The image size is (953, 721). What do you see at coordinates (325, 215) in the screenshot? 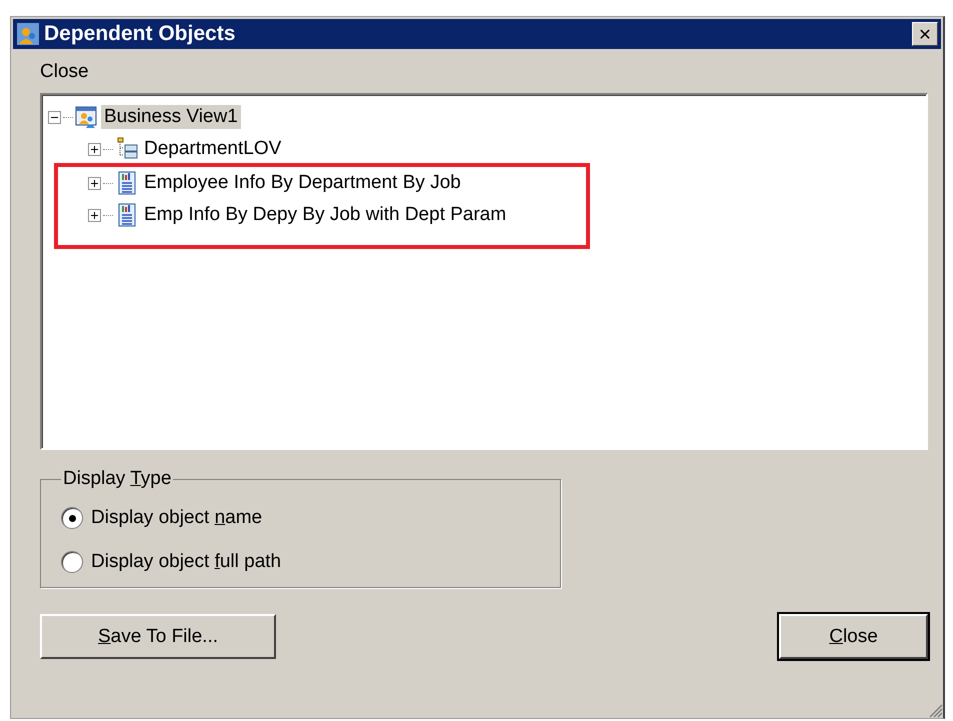
I see `tree-item: Emp Info By Depy By Job with Dept Param` at bounding box center [325, 215].